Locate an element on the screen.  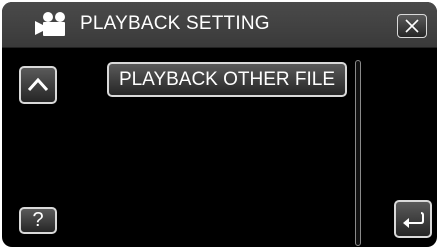
menu-item-label: PLAYBACK OTHER FILE is located at coordinates (227, 79).